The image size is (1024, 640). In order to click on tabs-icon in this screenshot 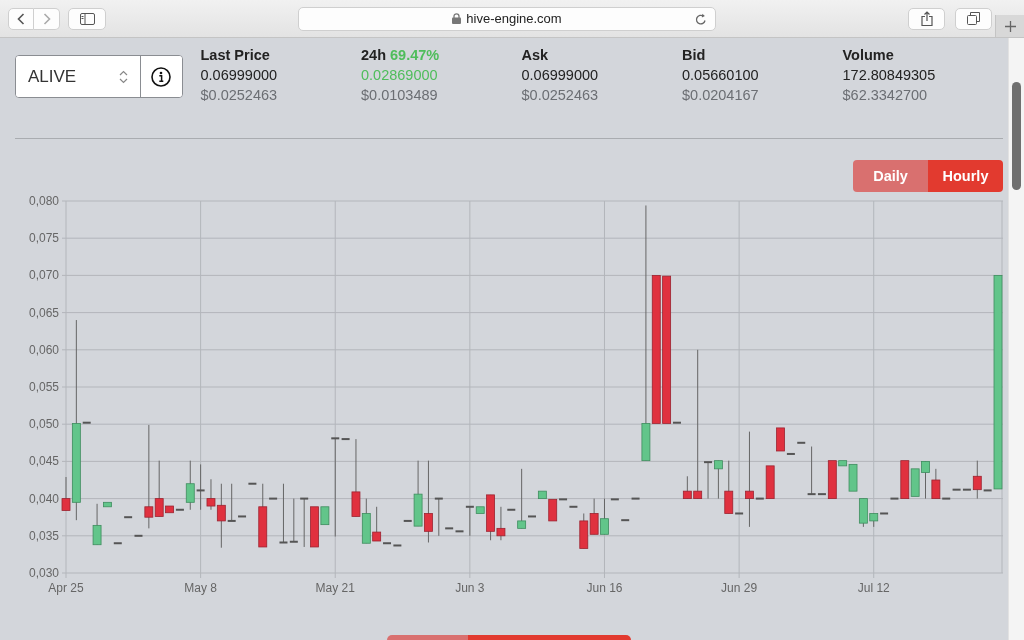, I will do `click(973, 18)`.